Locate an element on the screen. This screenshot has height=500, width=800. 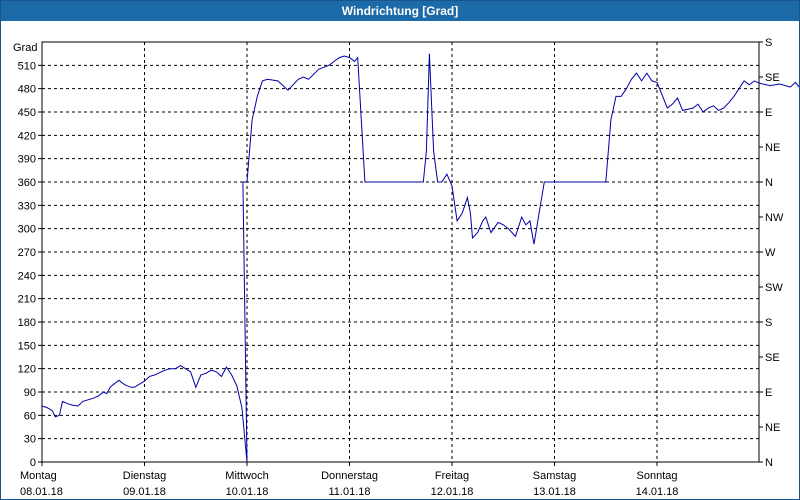
y-tick-label: 90 is located at coordinates (30, 393).